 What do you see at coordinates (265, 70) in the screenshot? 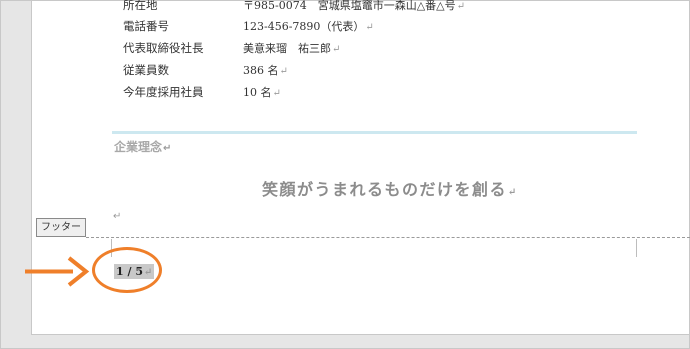
I see `info-value: 386 名↵` at bounding box center [265, 70].